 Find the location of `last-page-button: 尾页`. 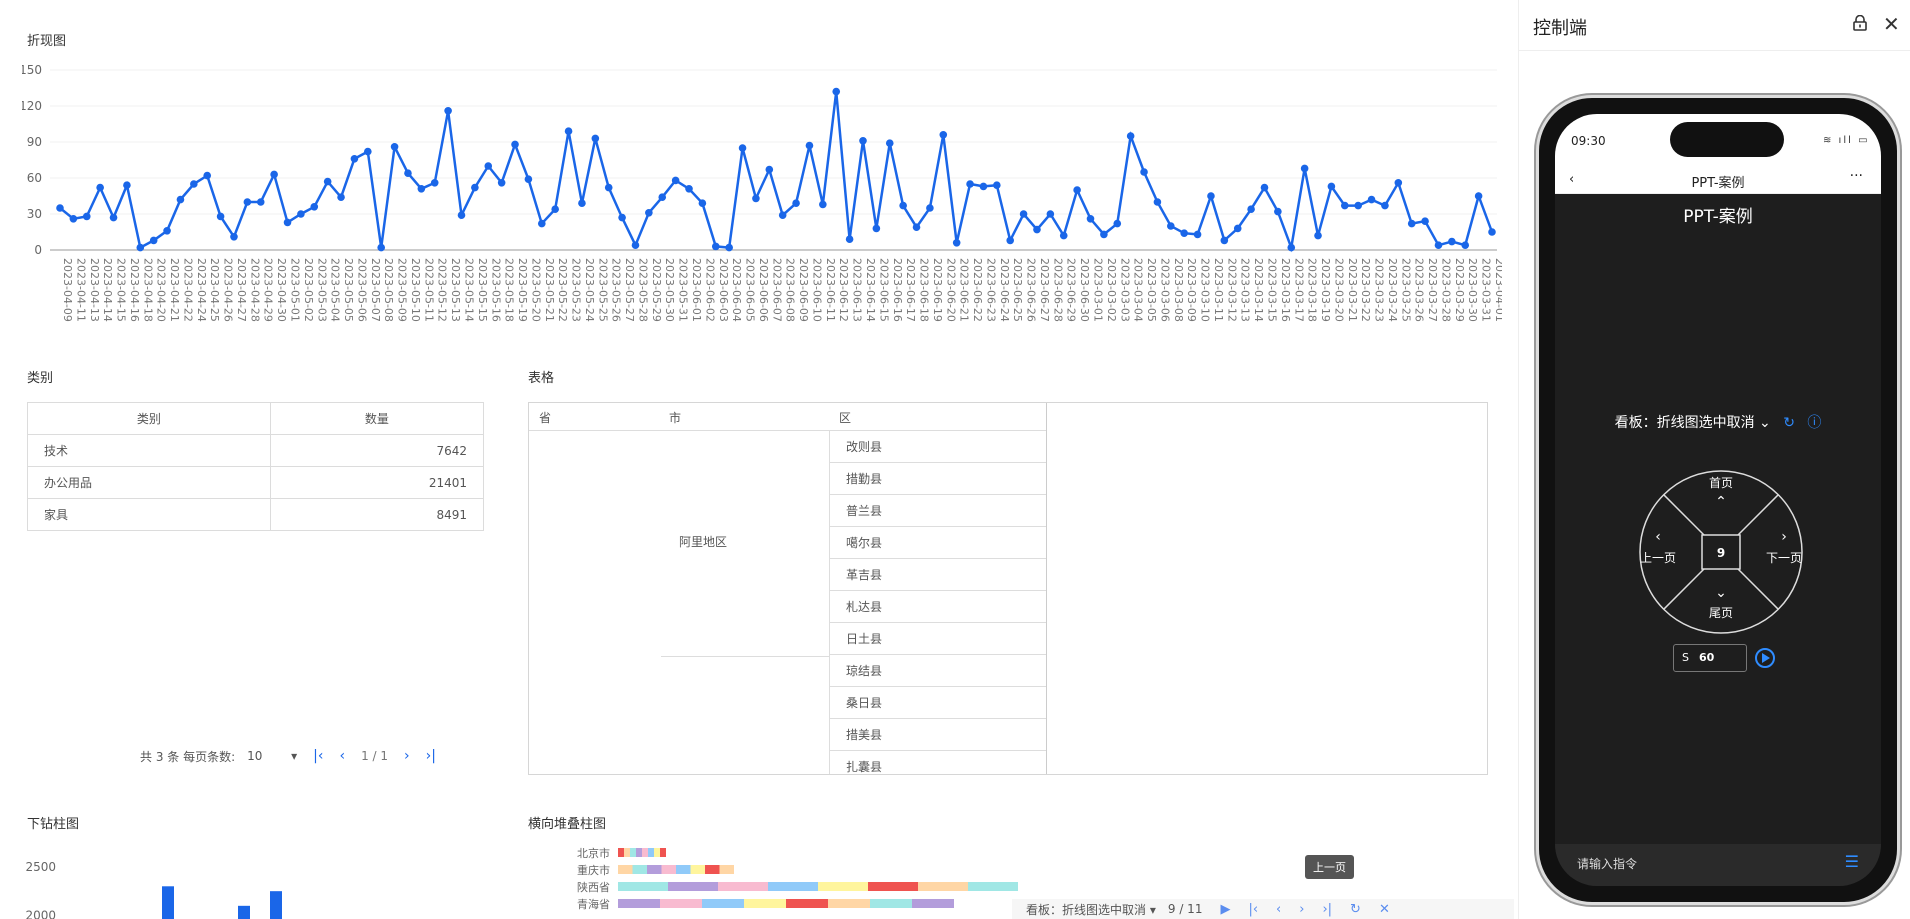

last-page-button: 尾页 is located at coordinates (1721, 613).